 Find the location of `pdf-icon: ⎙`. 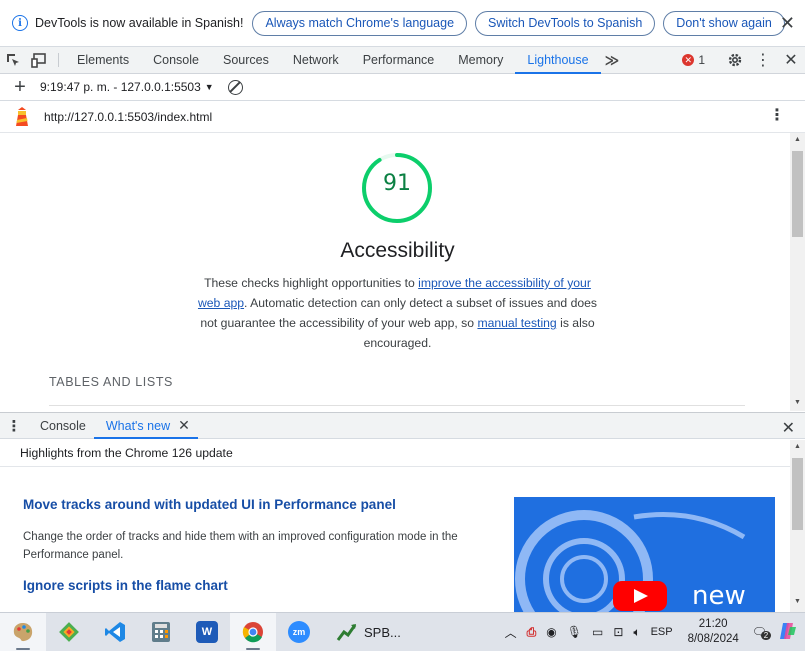

pdf-icon: ⎙ is located at coordinates (532, 632).